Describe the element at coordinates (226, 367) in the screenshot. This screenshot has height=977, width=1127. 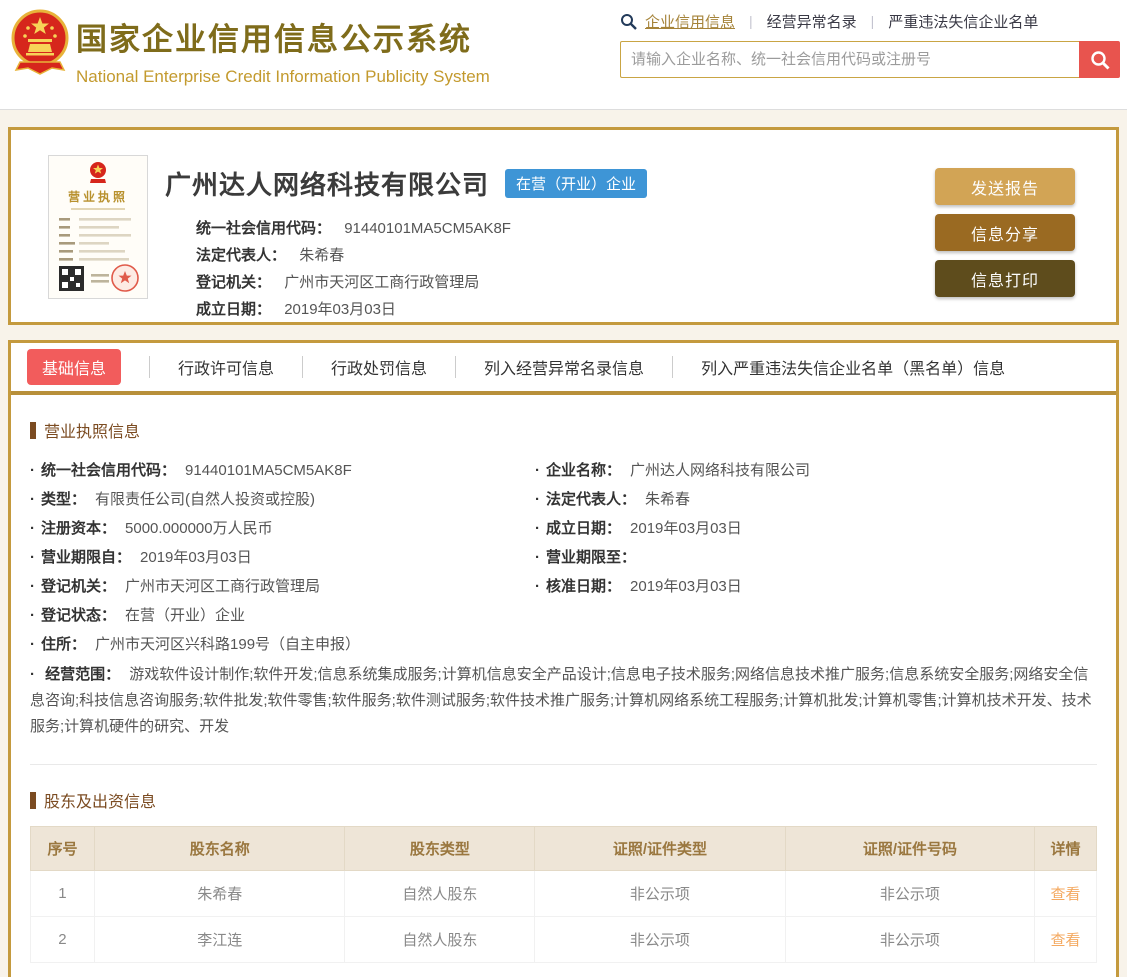
I see `tab-administrative-license: 行政许可信息` at that location.